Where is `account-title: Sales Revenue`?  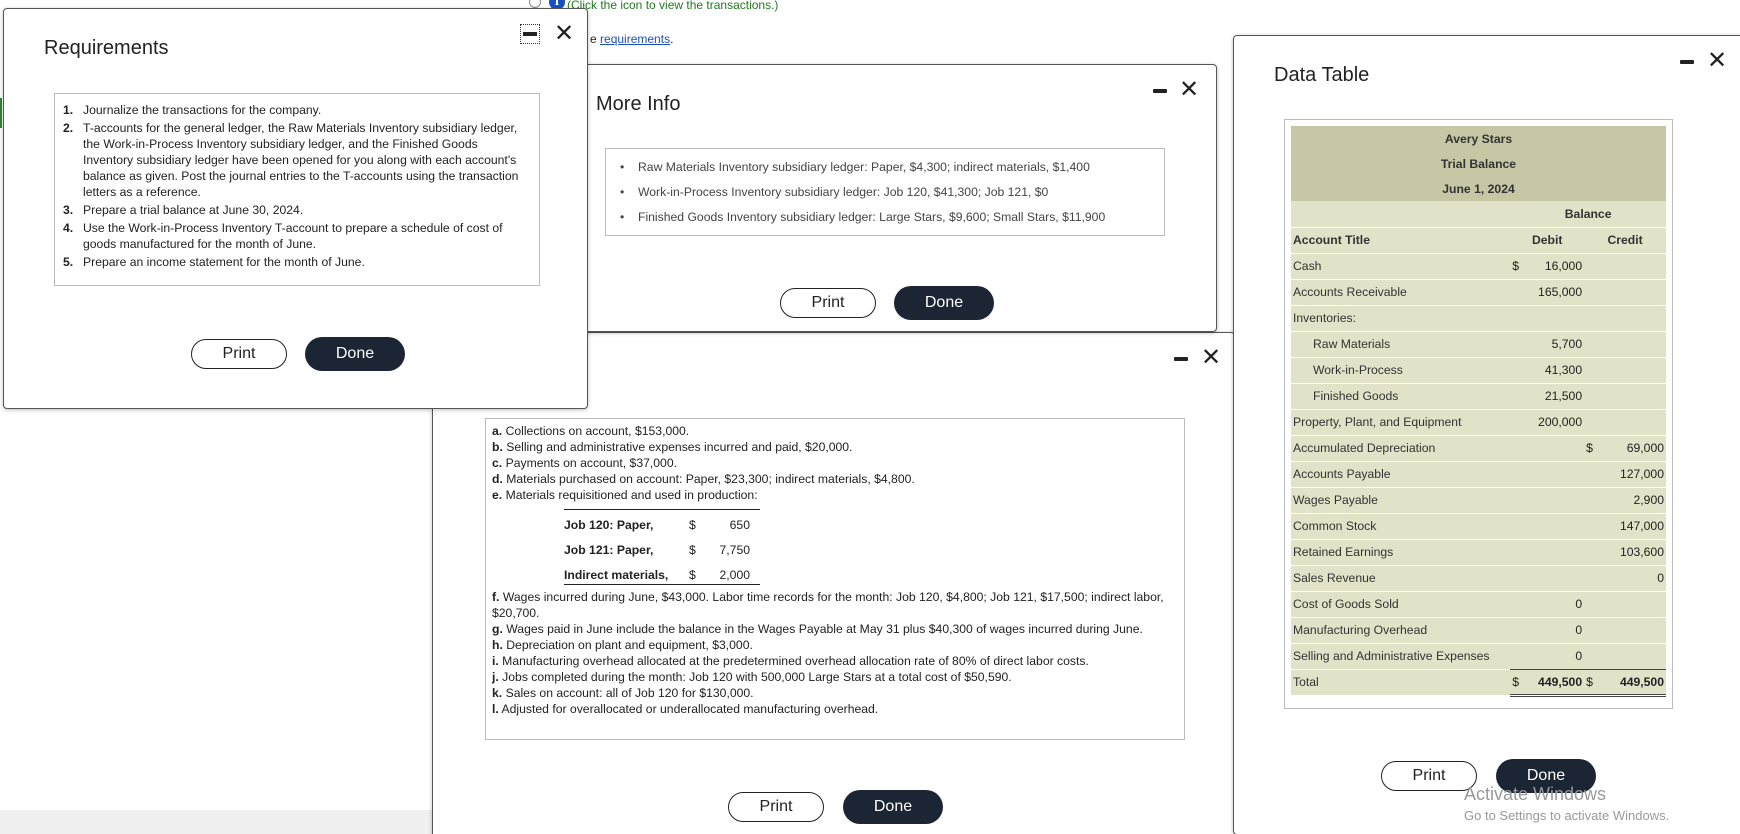
account-title: Sales Revenue is located at coordinates (1401, 578).